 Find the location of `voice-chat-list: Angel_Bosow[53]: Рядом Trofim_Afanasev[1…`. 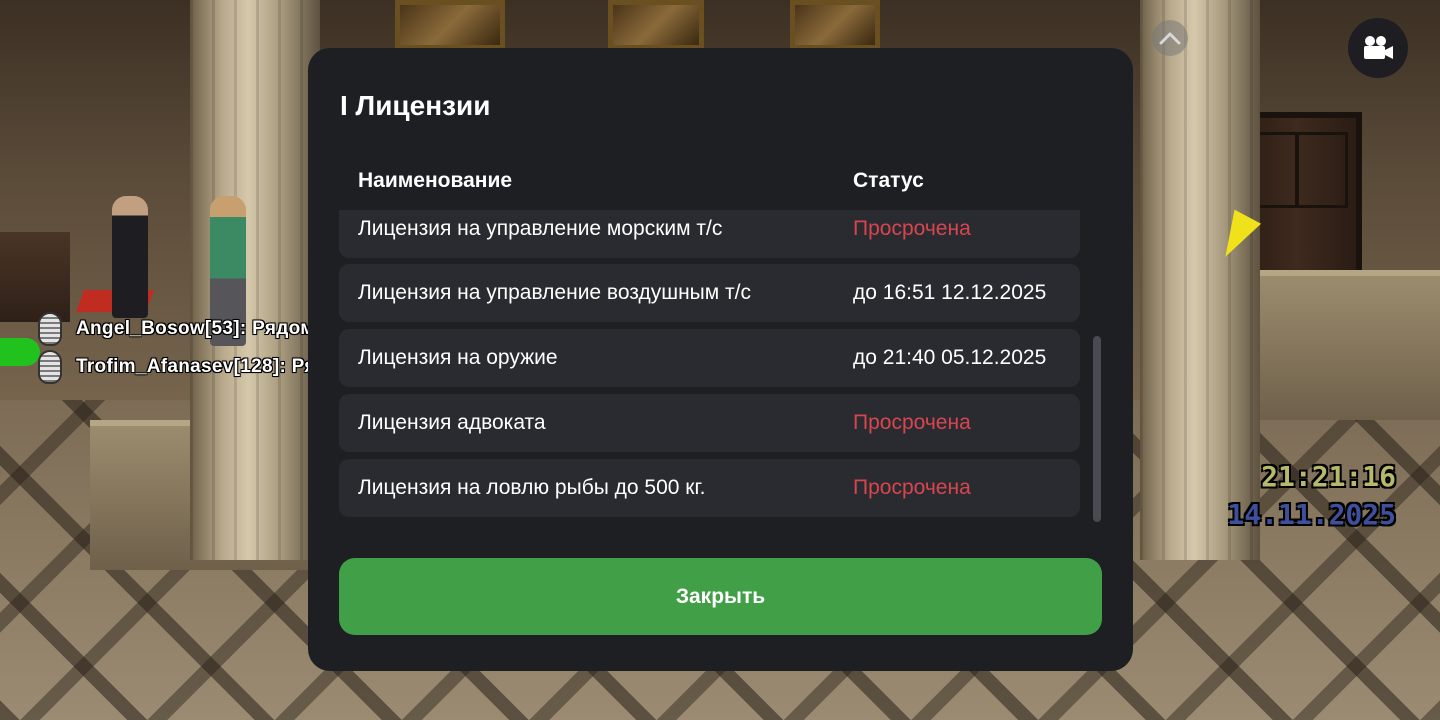

voice-chat-list: Angel_Bosow[53]: Рядом Trofim_Afanasev[1… is located at coordinates (177, 348).